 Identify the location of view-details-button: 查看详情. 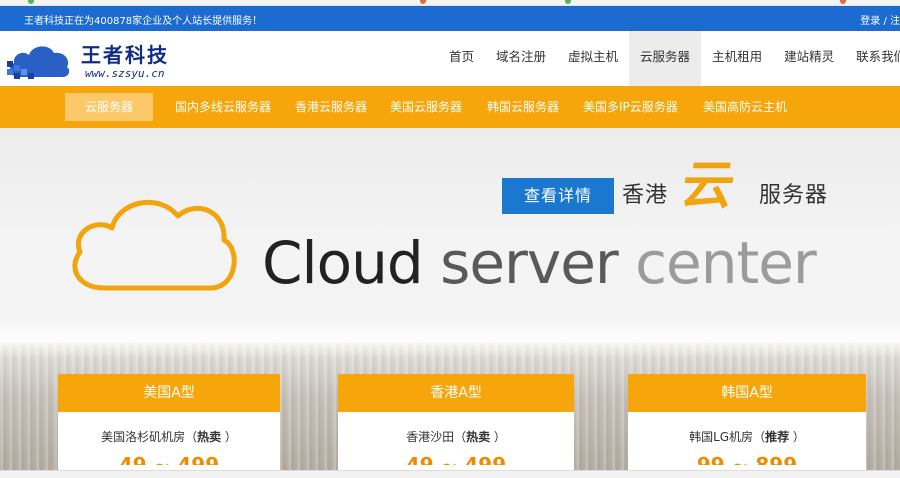
(558, 196).